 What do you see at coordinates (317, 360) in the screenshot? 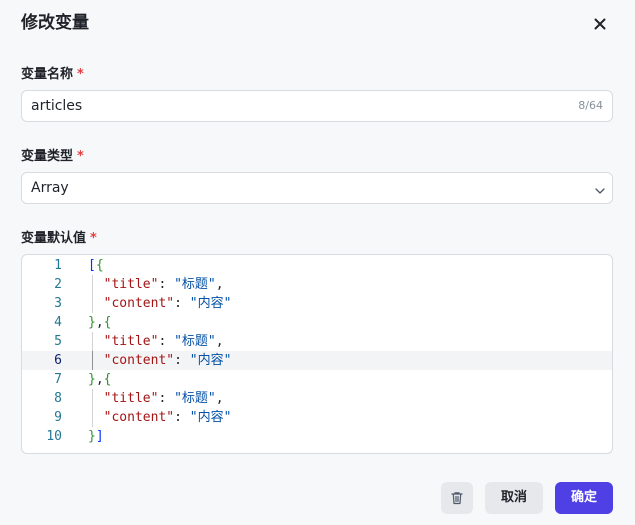
I see `code-line: 6 "content": "内容"` at bounding box center [317, 360].